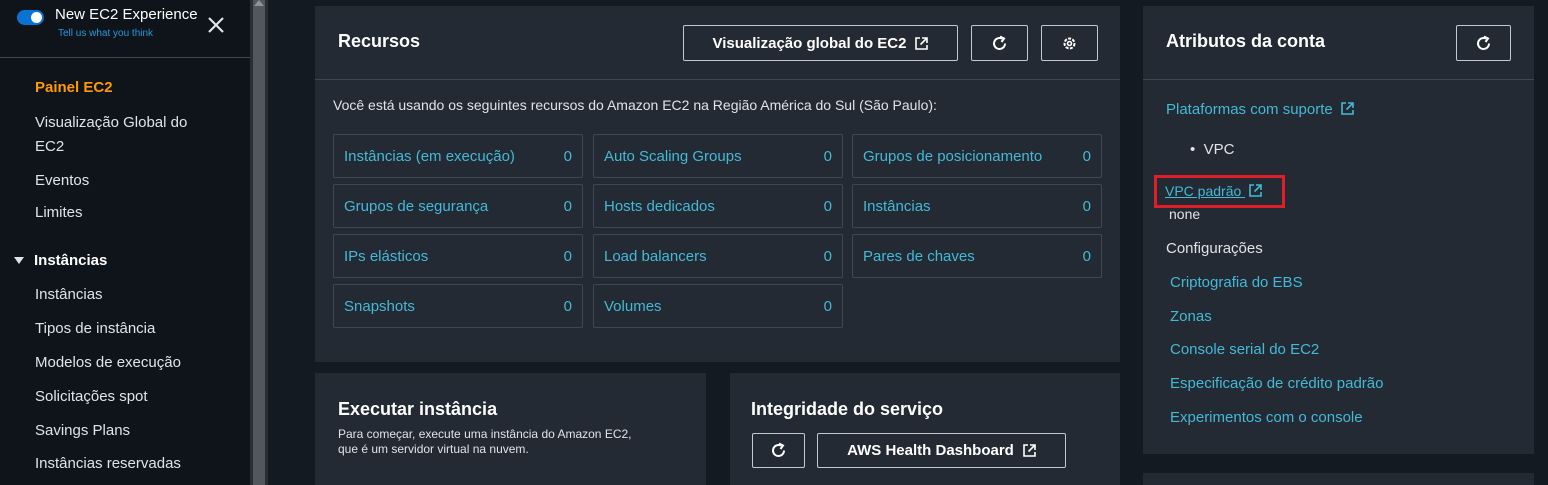 The height and width of the screenshot is (485, 1548). Describe the element at coordinates (1276, 383) in the screenshot. I see `default-credit-spec-link: Especificação de crédito padrão` at that location.